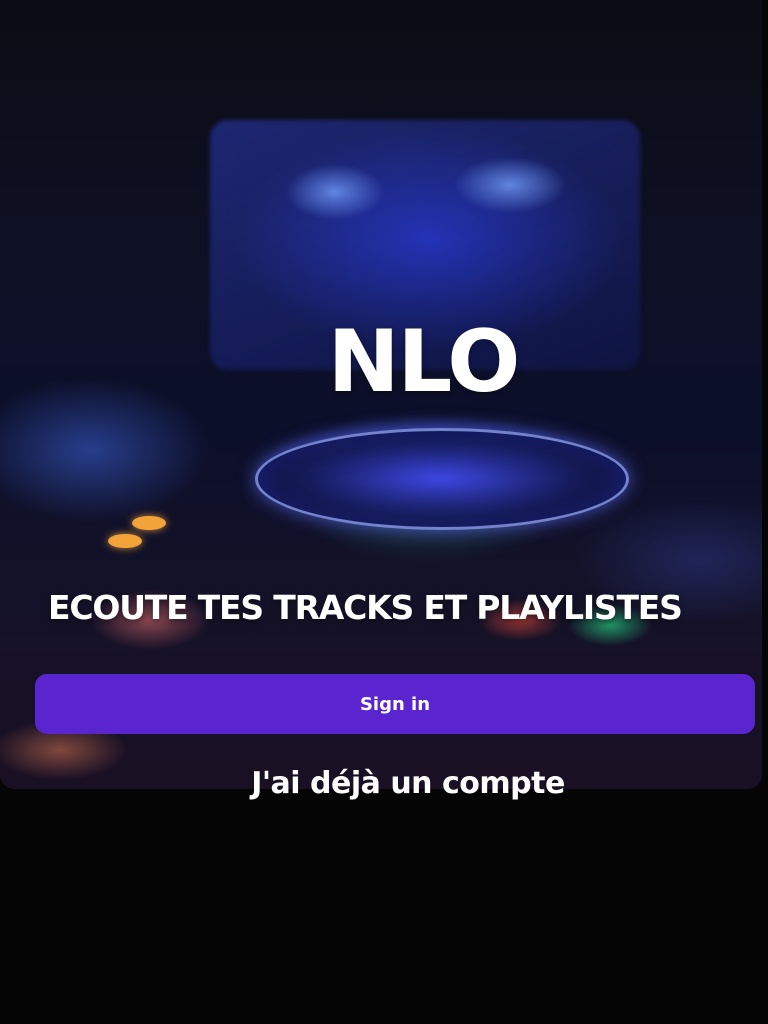 Image resolution: width=768 pixels, height=1024 pixels. I want to click on app-logo-title: NLO, so click(424, 362).